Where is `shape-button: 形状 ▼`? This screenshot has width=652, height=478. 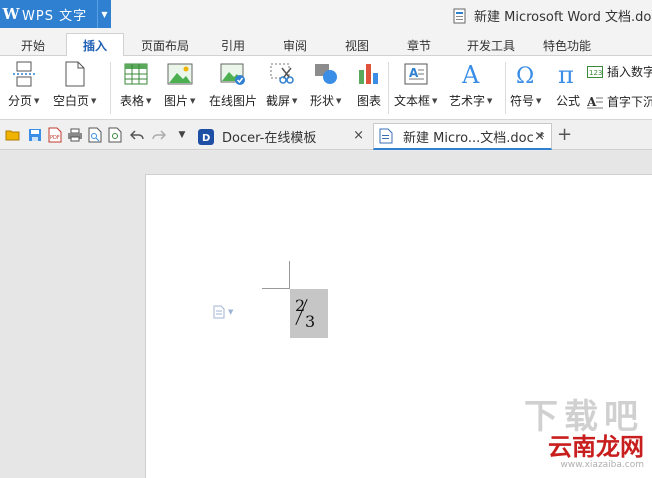 shape-button: 形状 ▼ is located at coordinates (325, 84).